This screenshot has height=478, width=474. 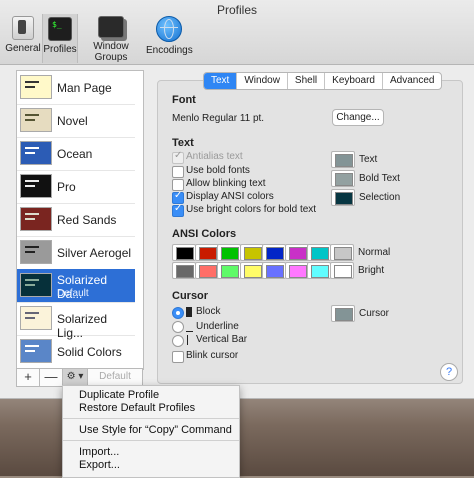 What do you see at coordinates (137, 408) in the screenshot?
I see `menu-item-restore-defaults: Restore Default Profiles` at bounding box center [137, 408].